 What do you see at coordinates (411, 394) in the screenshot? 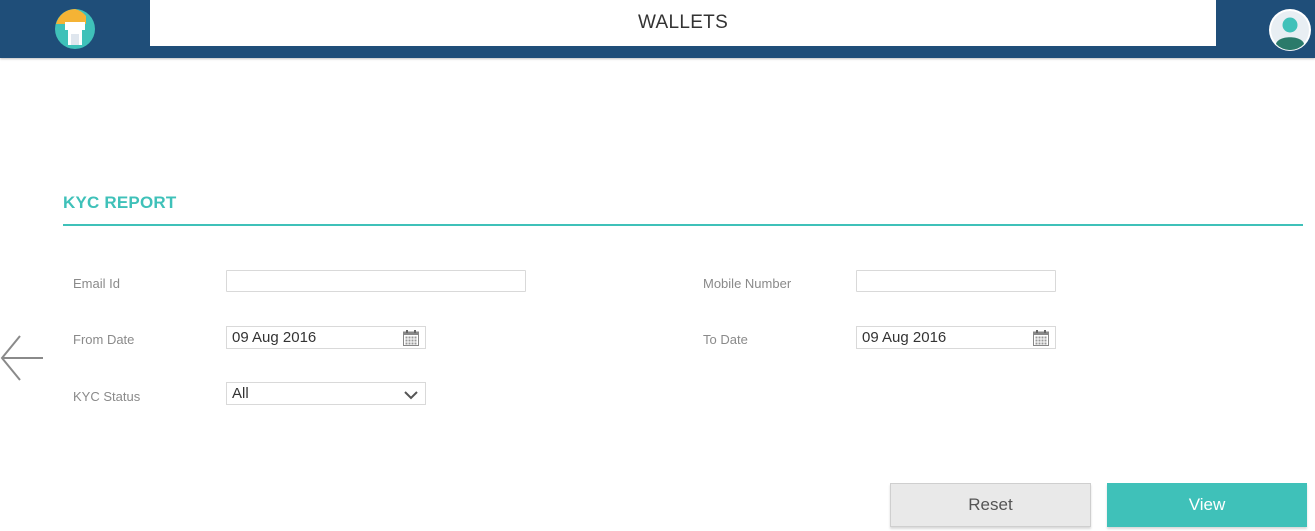
I see `chevron-down-icon` at bounding box center [411, 394].